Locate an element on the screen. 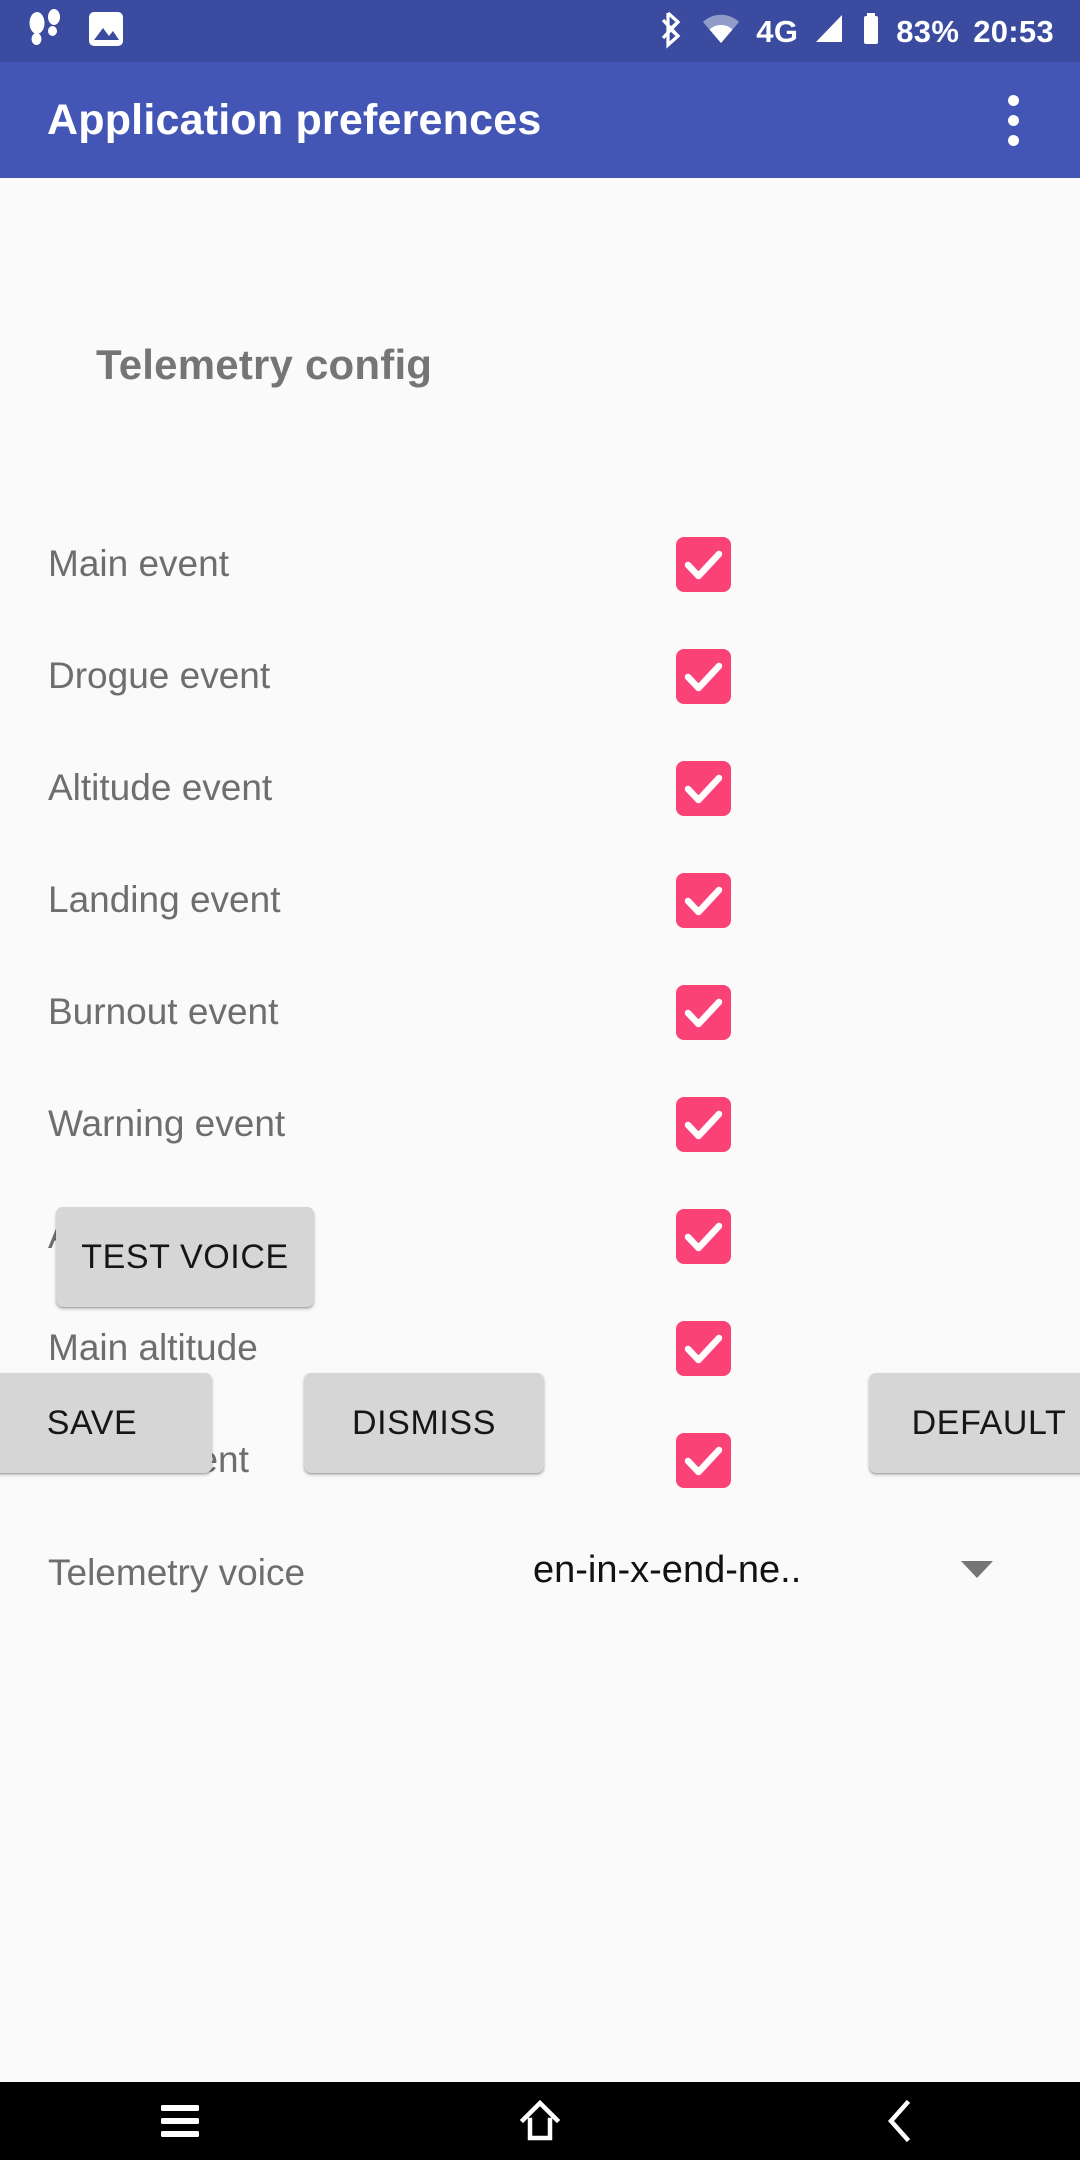 The image size is (1080, 2160). telemetry-voice-label: Telemetry voice is located at coordinates (177, 1572).